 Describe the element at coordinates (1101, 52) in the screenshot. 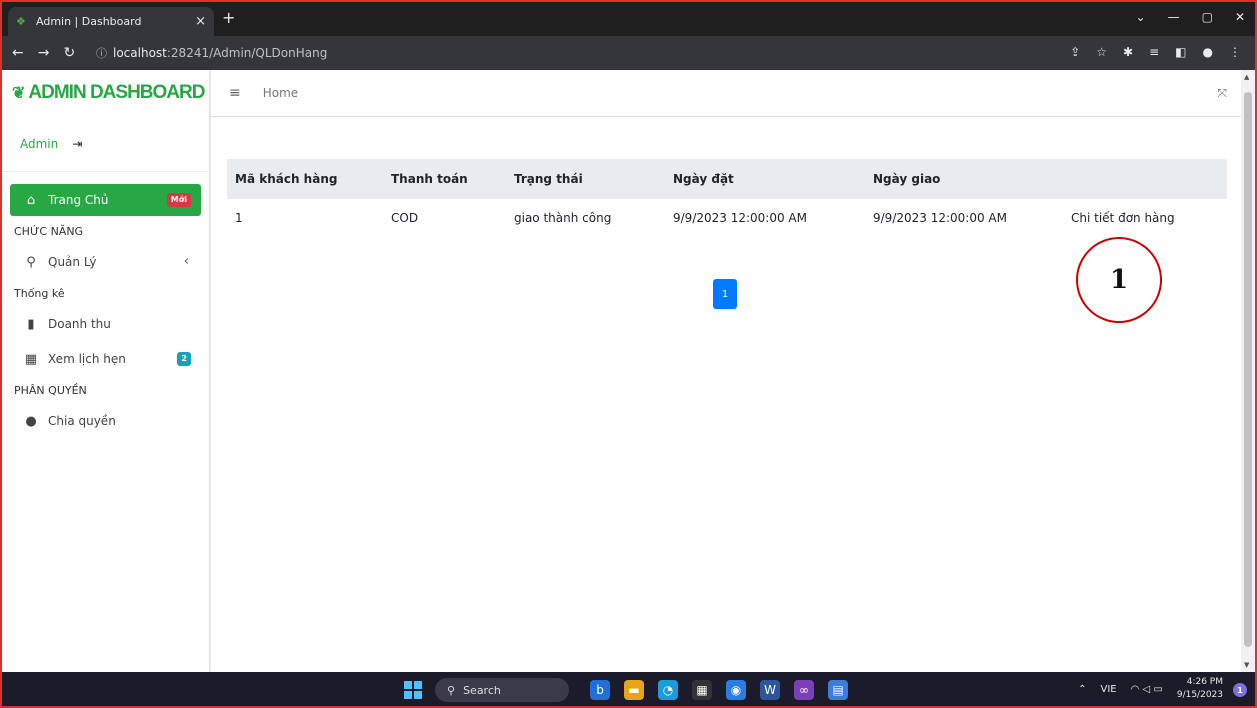

I see `bookmark-star-icon: ☆` at that location.